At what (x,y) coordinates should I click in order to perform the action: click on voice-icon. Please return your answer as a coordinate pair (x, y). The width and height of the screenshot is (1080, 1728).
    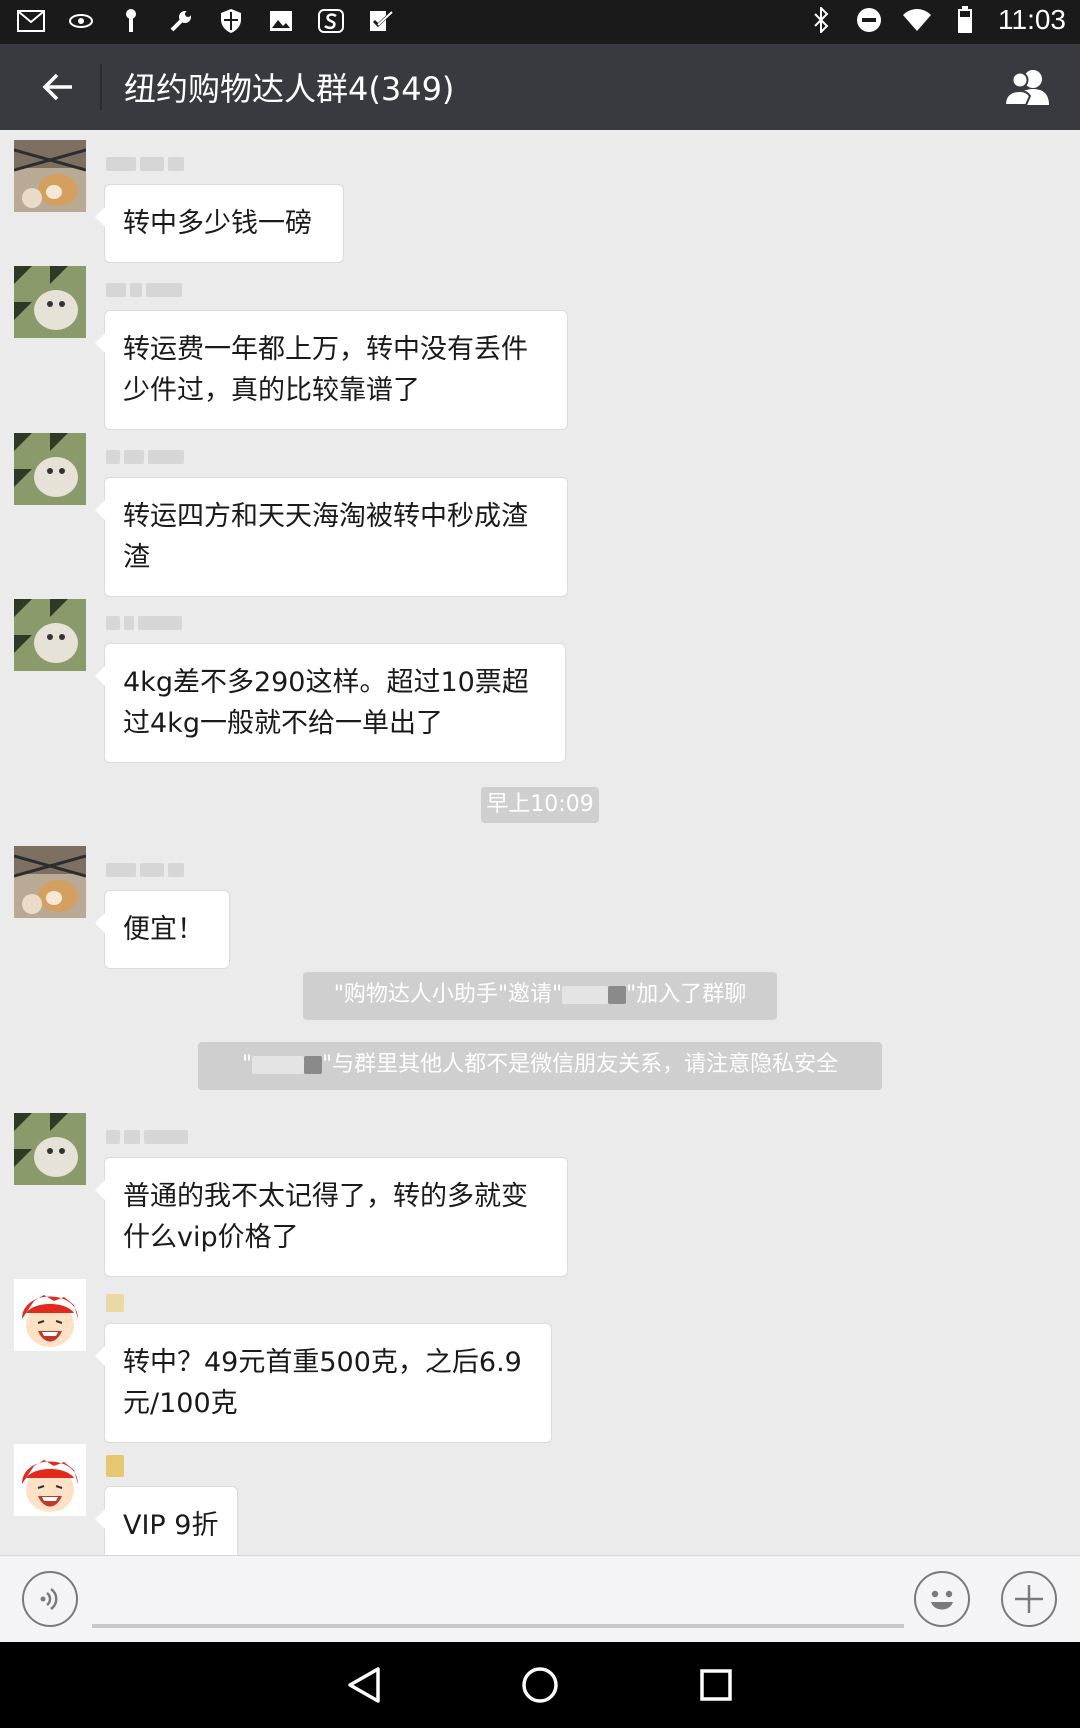
    Looking at the image, I should click on (50, 1599).